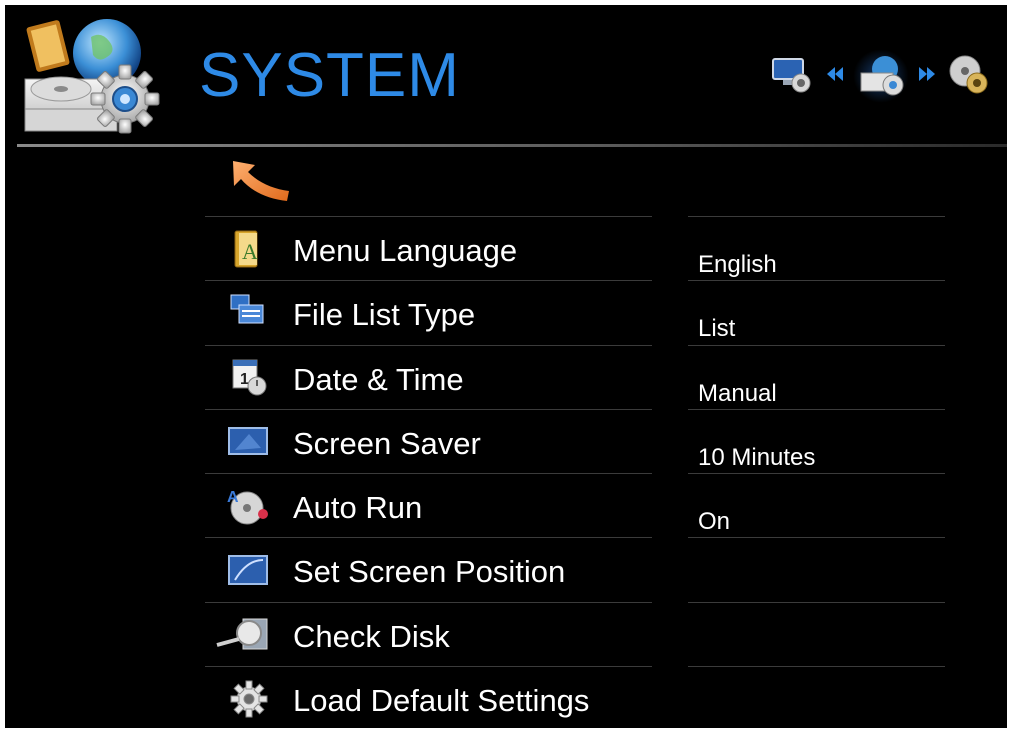 The image size is (1011, 733). Describe the element at coordinates (969, 75) in the screenshot. I see `disc-settings-icon` at that location.